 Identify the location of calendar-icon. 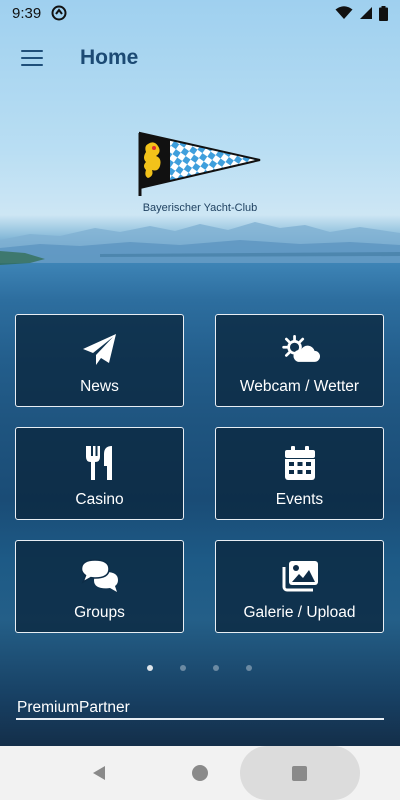
(300, 463).